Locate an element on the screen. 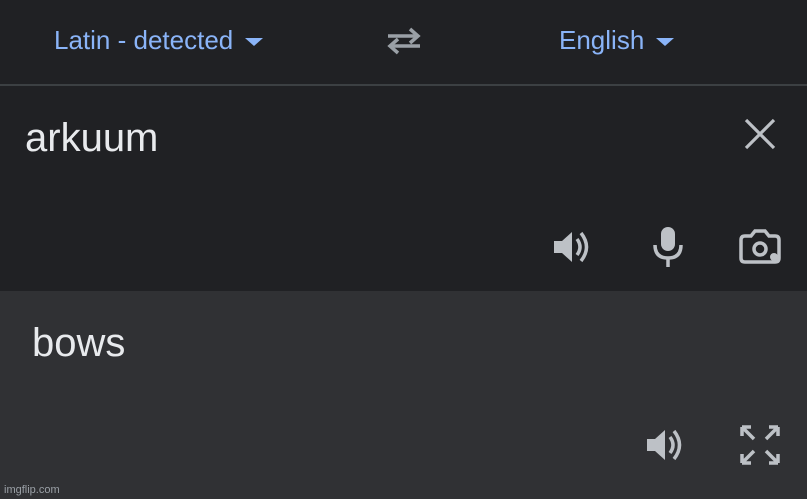  source-text-input: arkuum is located at coordinates (91, 138).